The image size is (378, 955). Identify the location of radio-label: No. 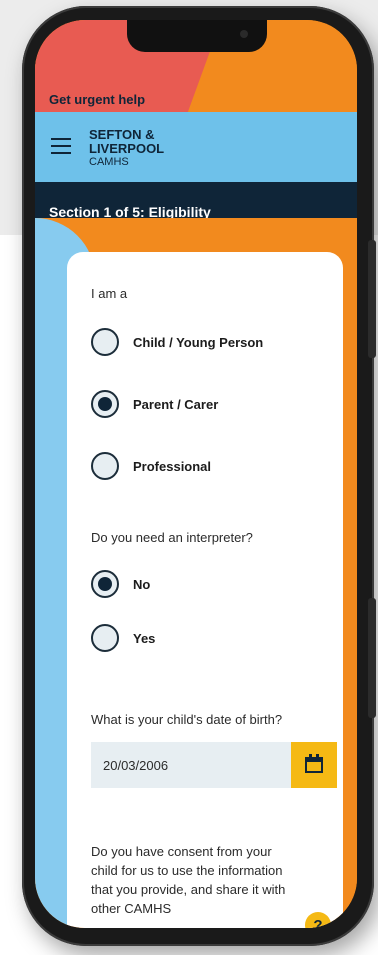
(142, 584).